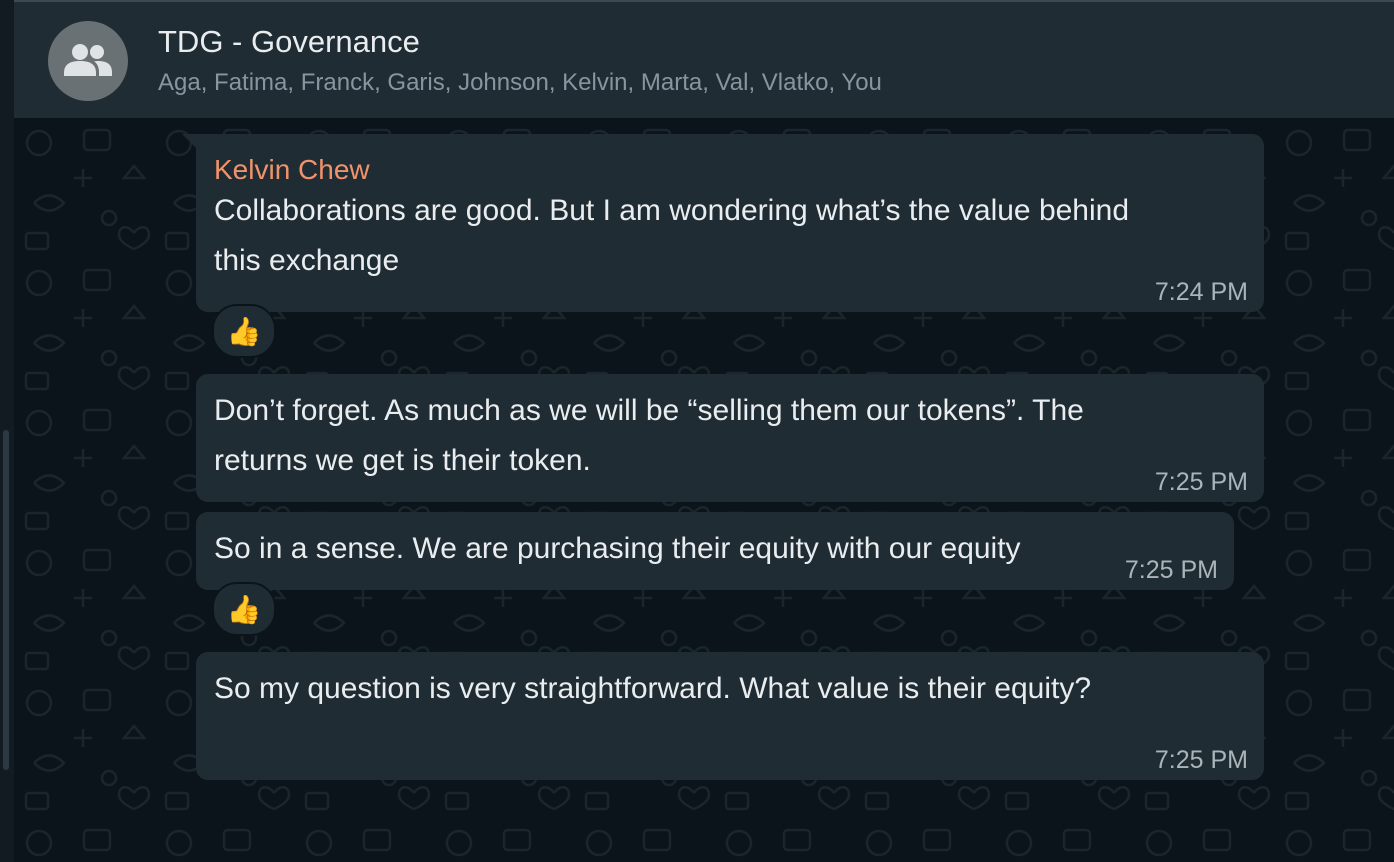 The height and width of the screenshot is (862, 1394). What do you see at coordinates (307, 260) in the screenshot?
I see `message-text-line: this exchange` at bounding box center [307, 260].